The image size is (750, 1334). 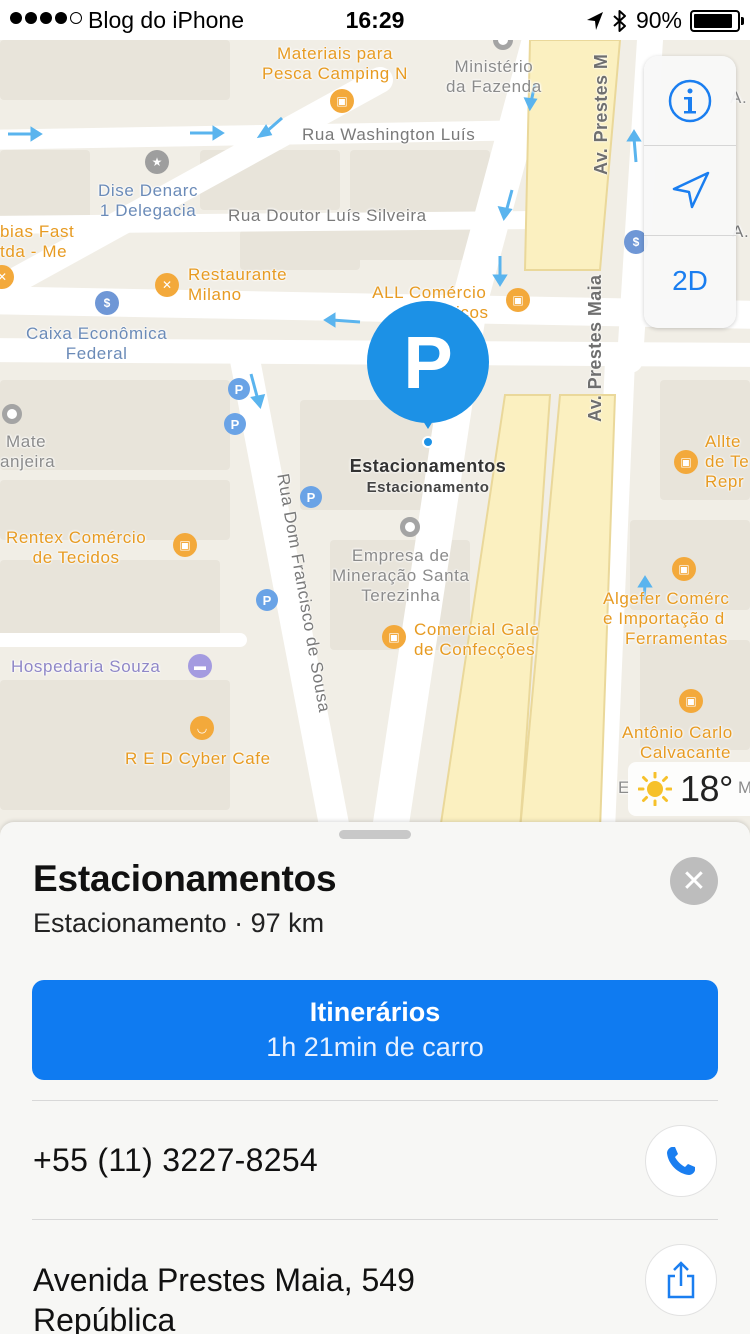 What do you see at coordinates (595, 348) in the screenshot?
I see `street-av-prestes-mid: Av. Prestes Maia` at bounding box center [595, 348].